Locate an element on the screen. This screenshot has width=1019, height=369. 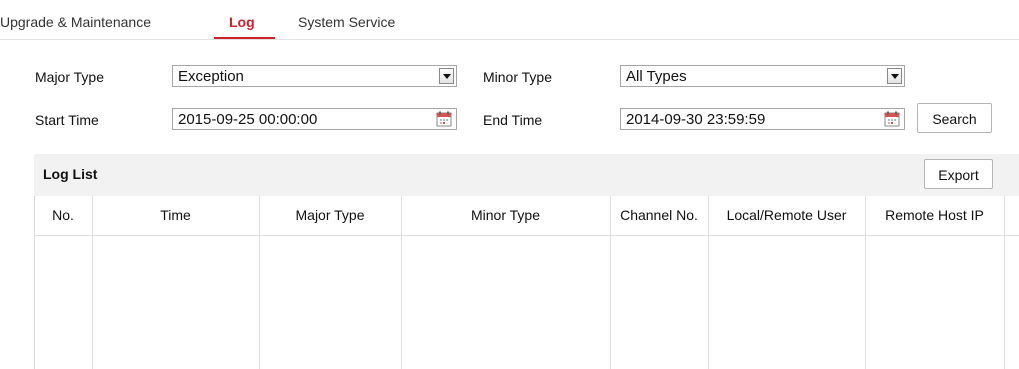
start-time-field: 2015-09-25 00:00:00 is located at coordinates (314, 119).